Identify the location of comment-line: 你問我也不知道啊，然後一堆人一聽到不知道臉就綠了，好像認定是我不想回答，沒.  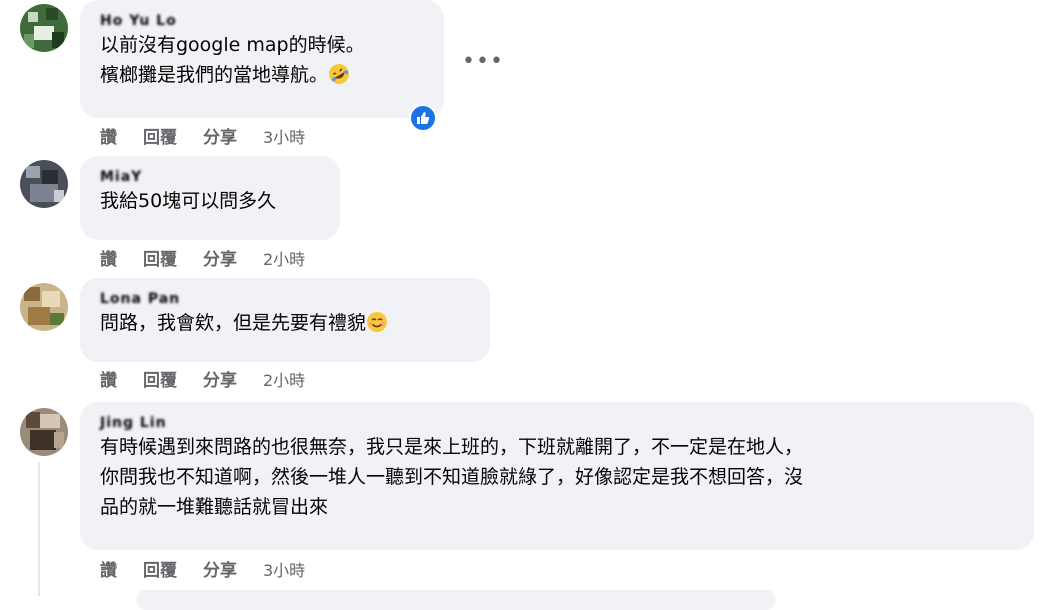
(452, 477).